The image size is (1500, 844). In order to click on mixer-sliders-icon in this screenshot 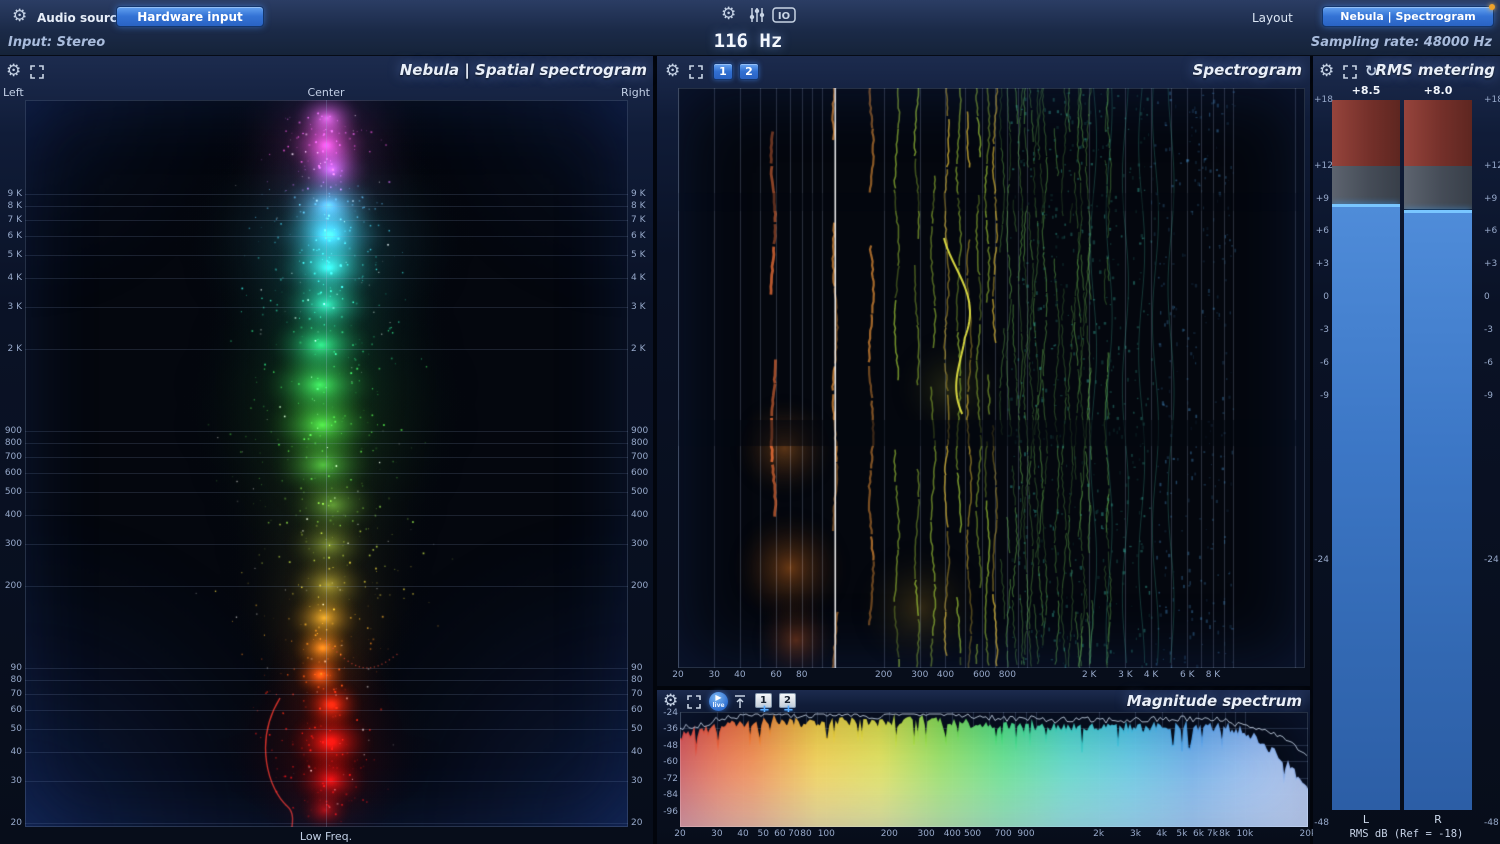, I will do `click(757, 15)`.